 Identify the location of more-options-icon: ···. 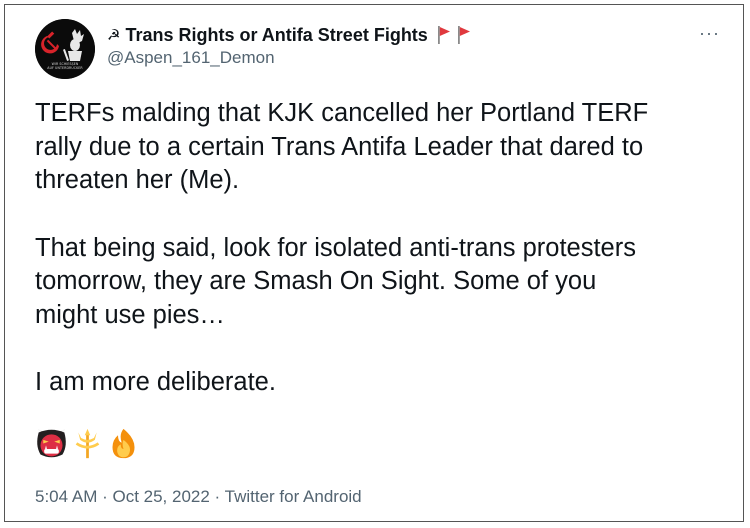
(709, 33).